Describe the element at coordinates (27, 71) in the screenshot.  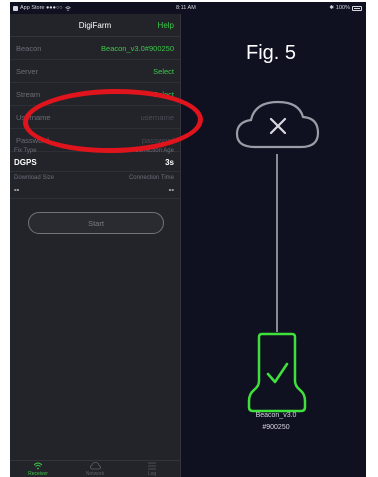
I see `server-label: Server` at that location.